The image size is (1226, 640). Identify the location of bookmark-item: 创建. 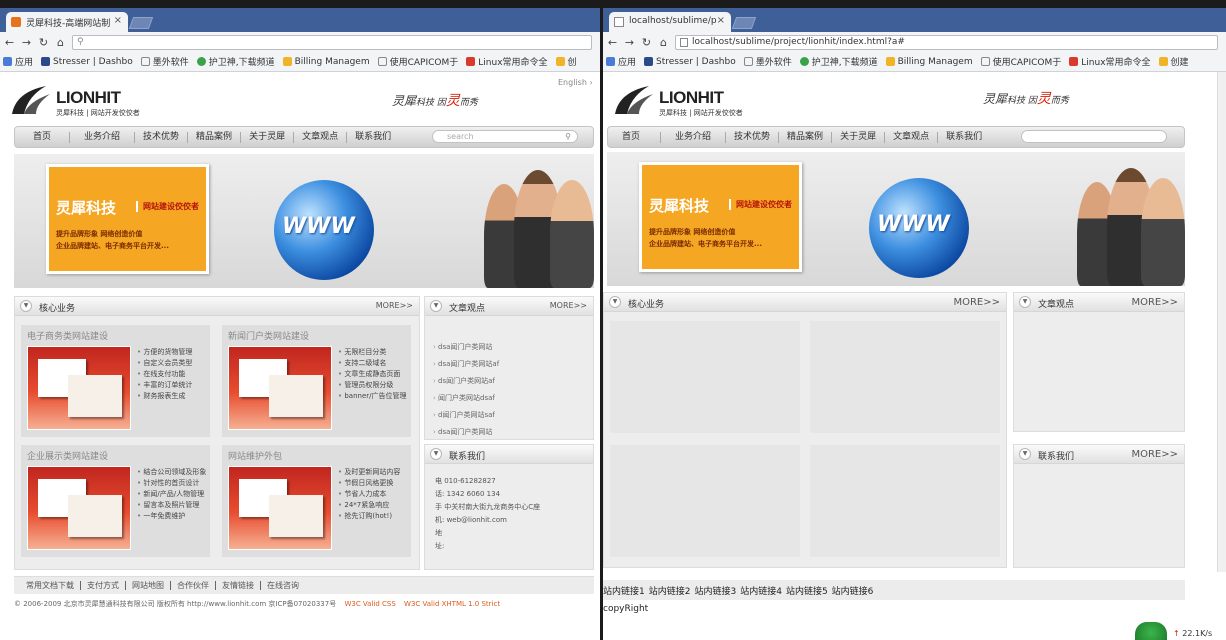
(1173, 61).